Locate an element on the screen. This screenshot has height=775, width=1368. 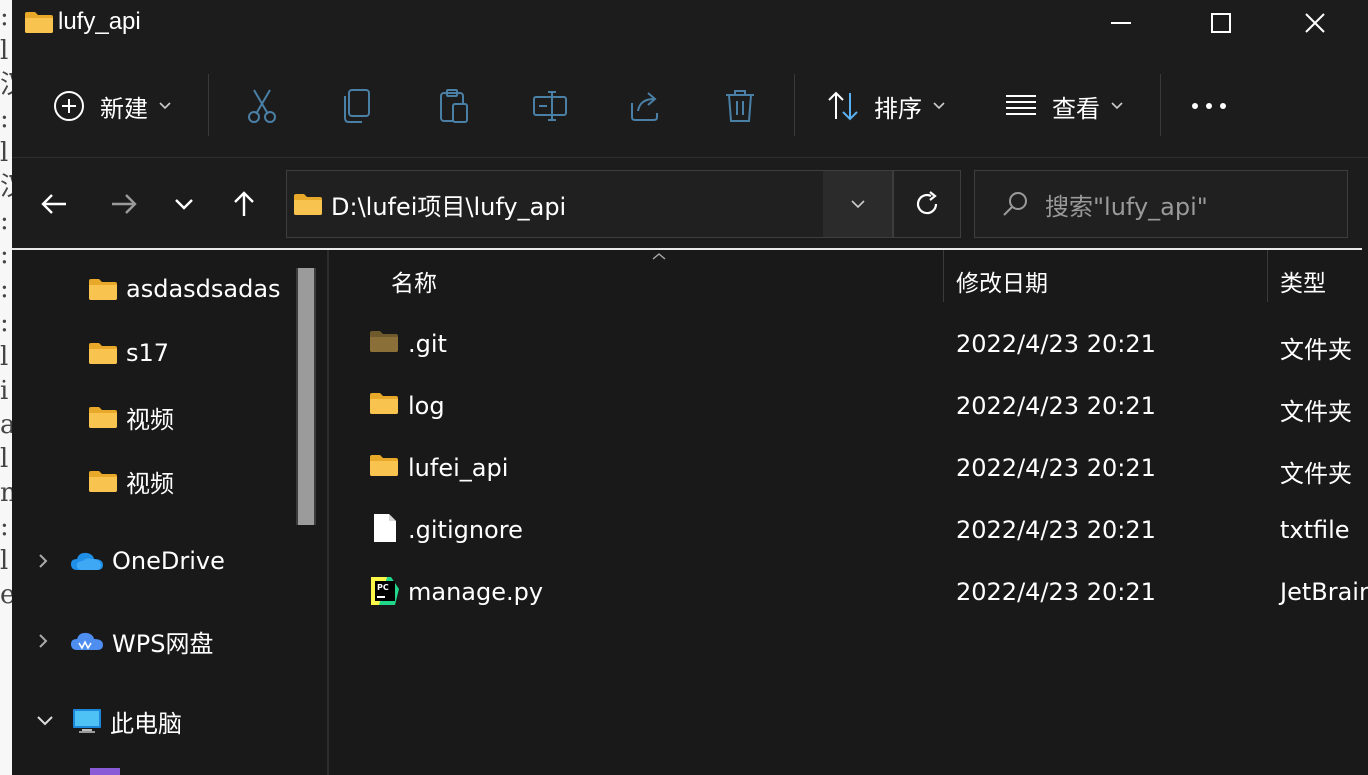
sort-button-label: 排序 is located at coordinates (898, 108).